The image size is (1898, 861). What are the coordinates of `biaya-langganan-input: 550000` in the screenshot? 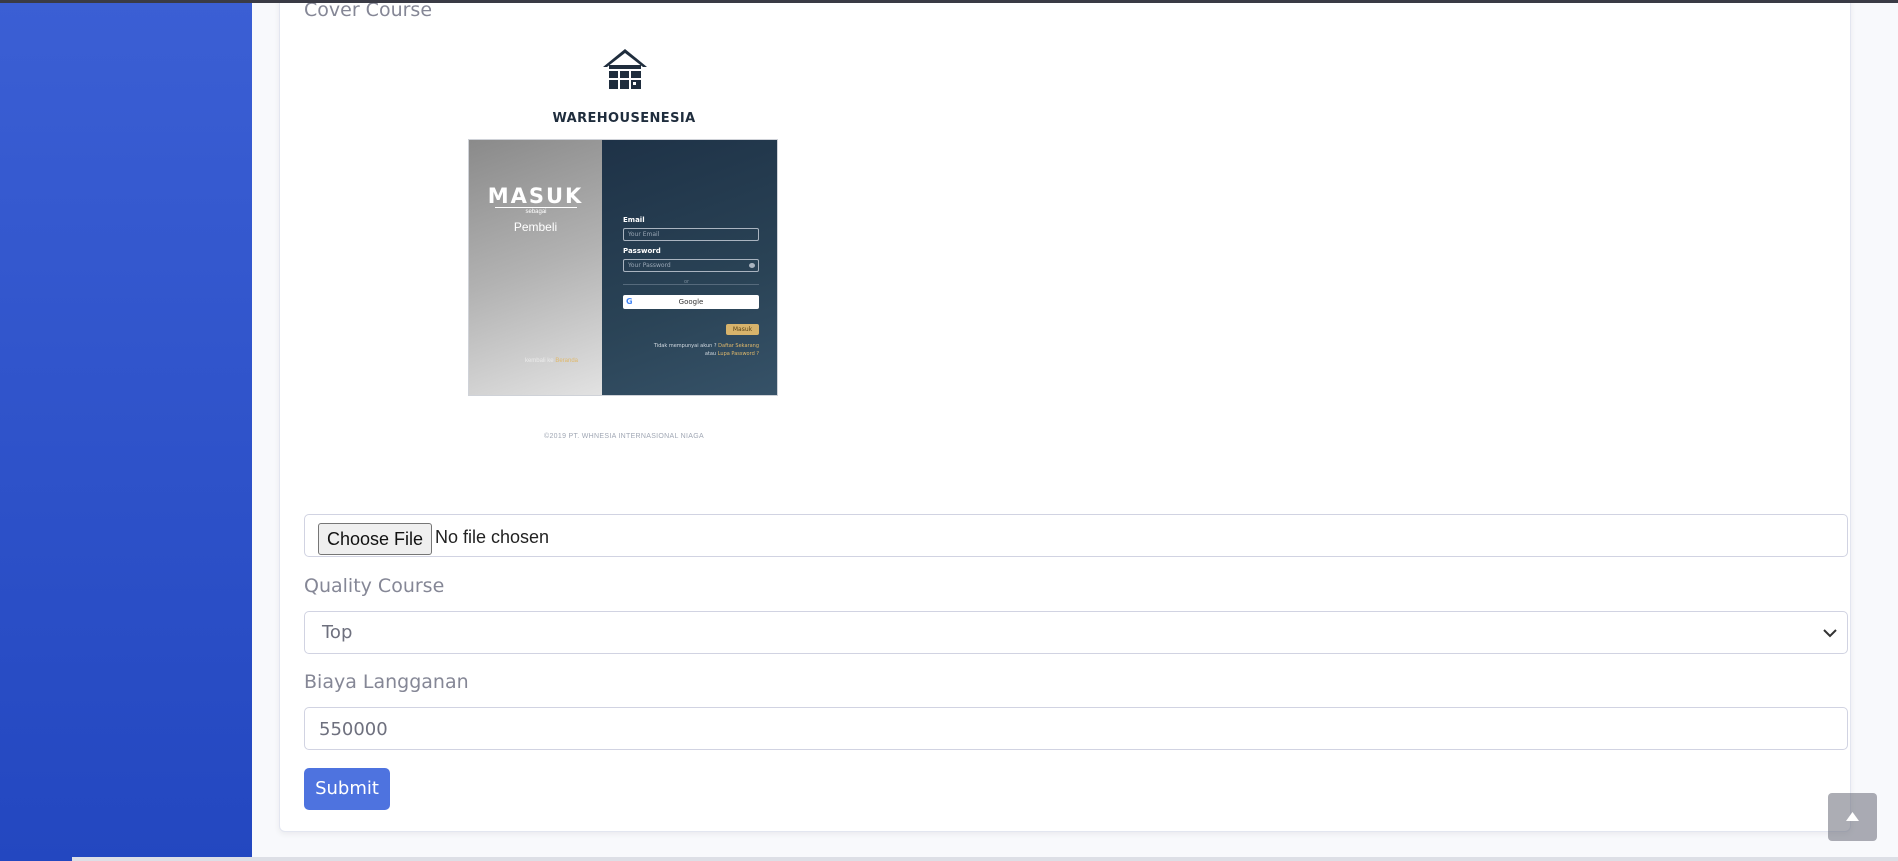 It's located at (1076, 728).